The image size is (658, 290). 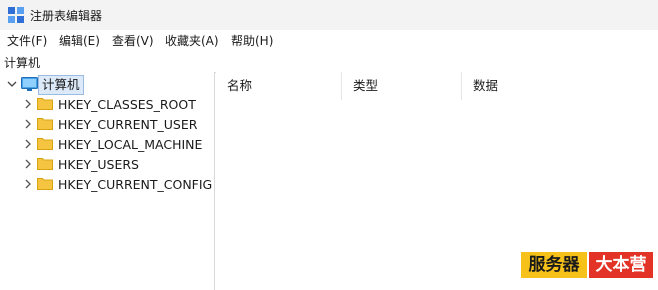 I want to click on tree-item-label: HKEY_USERS, so click(x=98, y=164).